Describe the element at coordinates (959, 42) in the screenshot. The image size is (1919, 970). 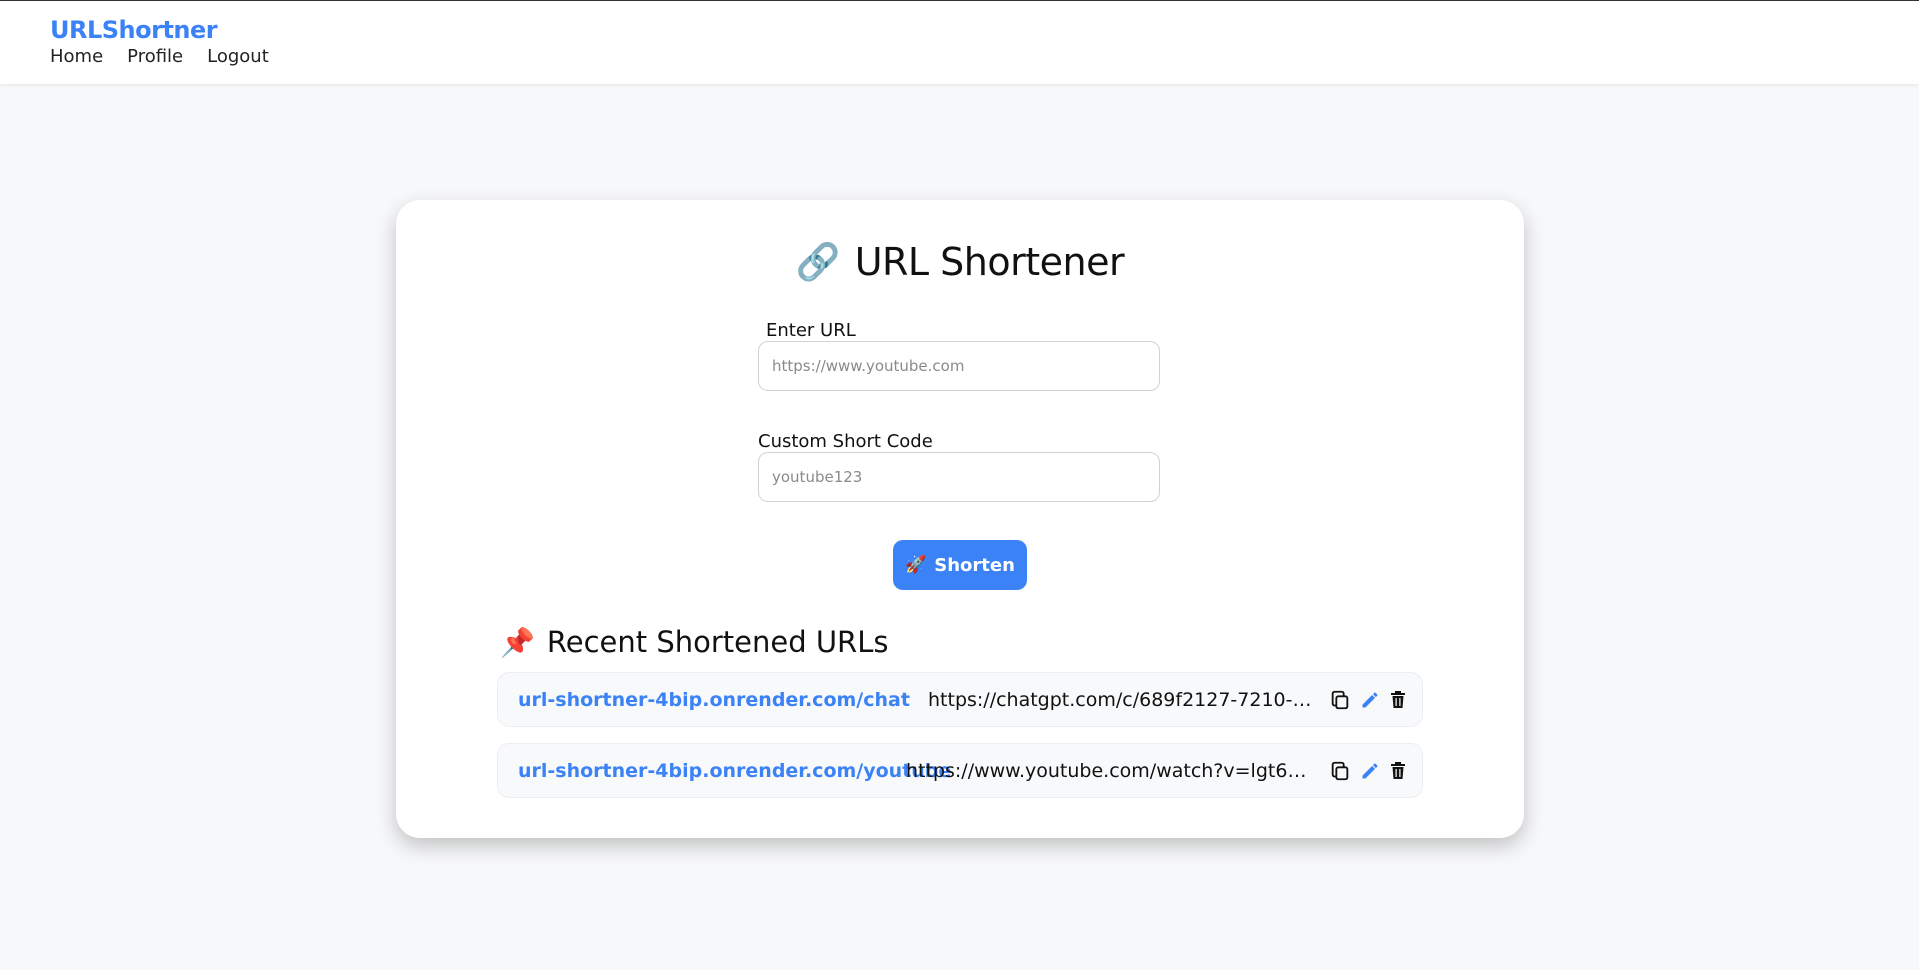
I see `navbar: URLShortner Home Profile Logout` at that location.